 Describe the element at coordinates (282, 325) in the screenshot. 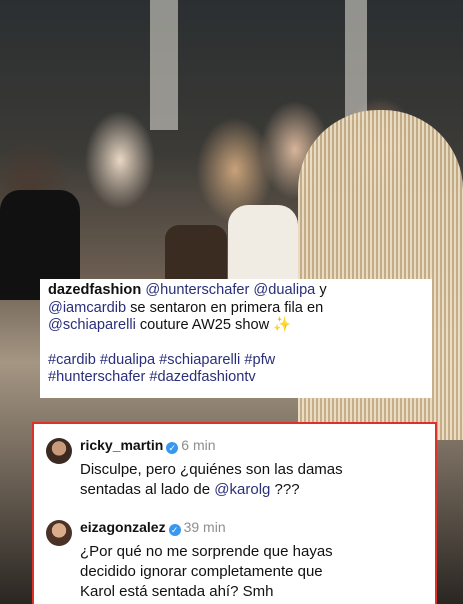

I see `sparkles-icon: ✨` at that location.